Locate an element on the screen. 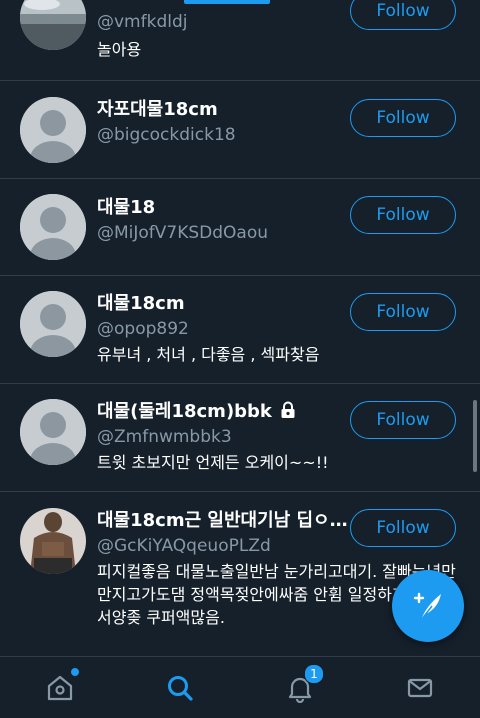 This screenshot has height=718, width=480. user-bio: 유부녀 , 처녀 , 다좋음 , 섹파찾음 is located at coordinates (208, 354).